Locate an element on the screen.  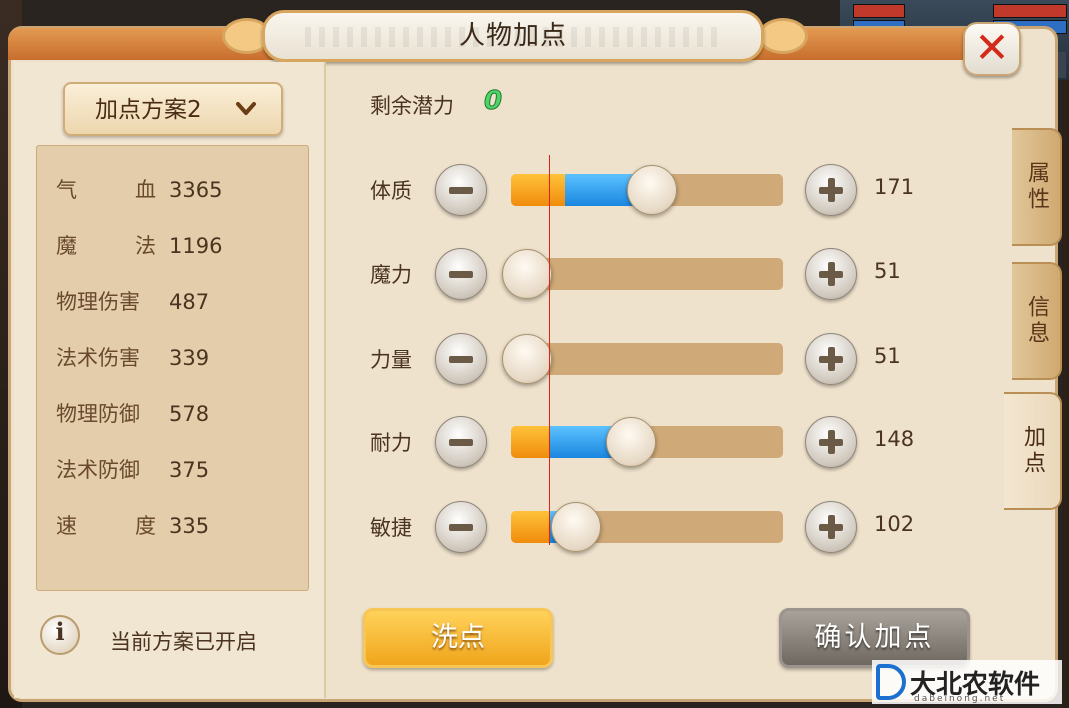
stat-name: 法术伤害 is located at coordinates (98, 358).